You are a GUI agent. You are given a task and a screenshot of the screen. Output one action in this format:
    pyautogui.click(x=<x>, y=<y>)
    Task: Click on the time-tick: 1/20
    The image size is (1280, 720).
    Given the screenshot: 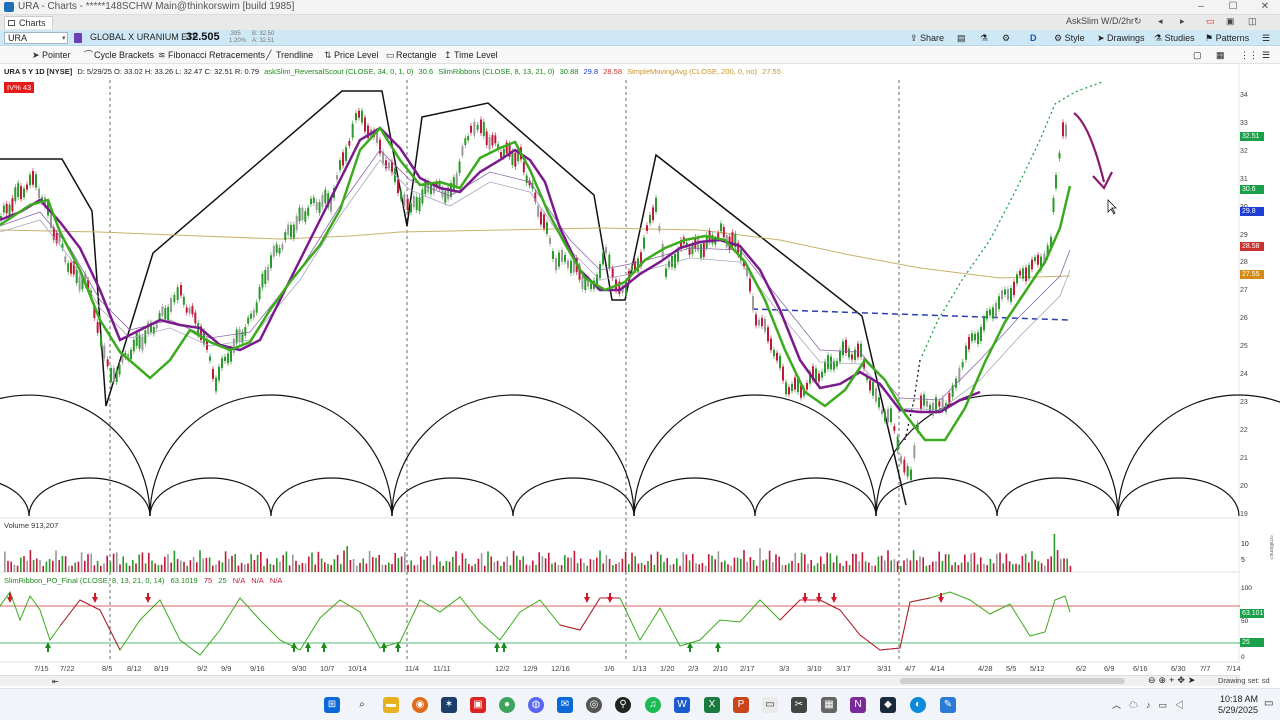 What is the action you would take?
    pyautogui.click(x=667, y=668)
    